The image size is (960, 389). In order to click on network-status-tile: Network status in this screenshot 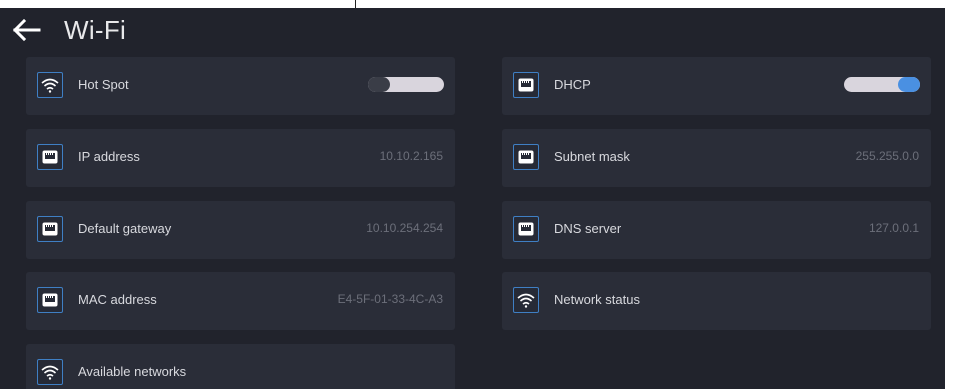, I will do `click(716, 301)`.